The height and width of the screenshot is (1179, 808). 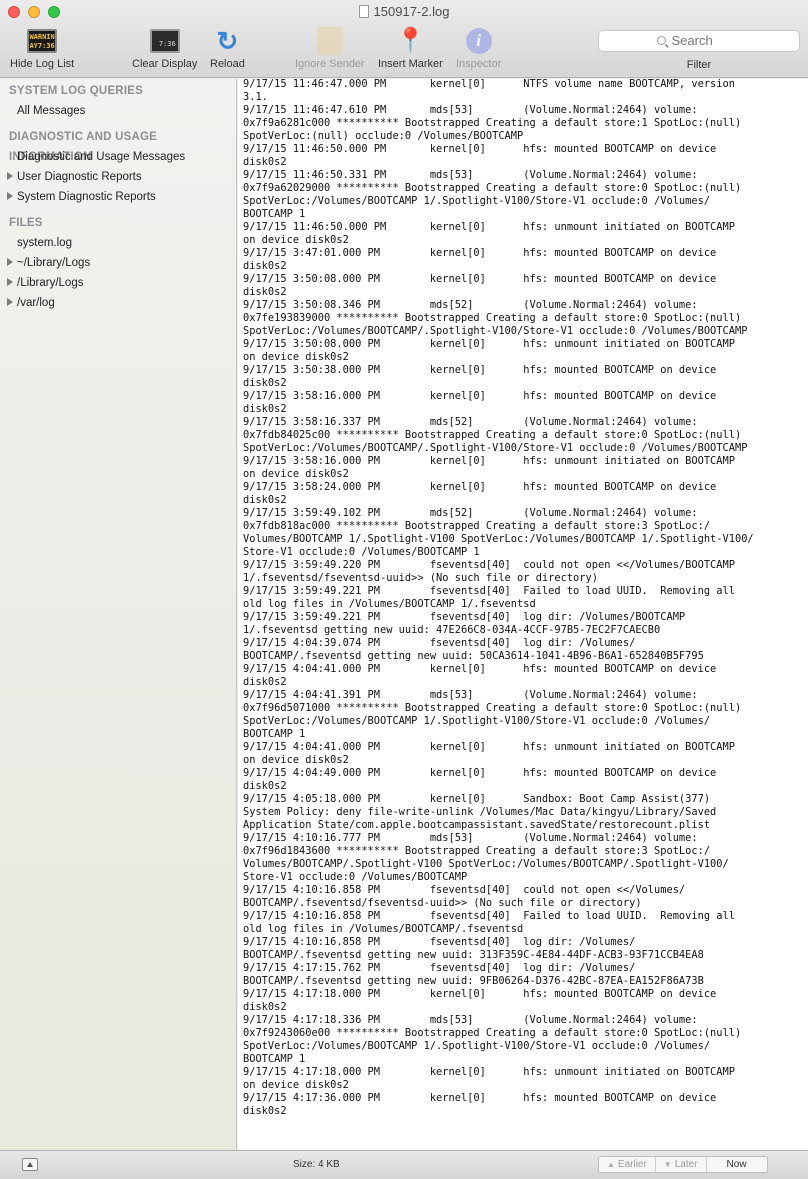 What do you see at coordinates (479, 64) in the screenshot?
I see `inspector-label: Inspector` at bounding box center [479, 64].